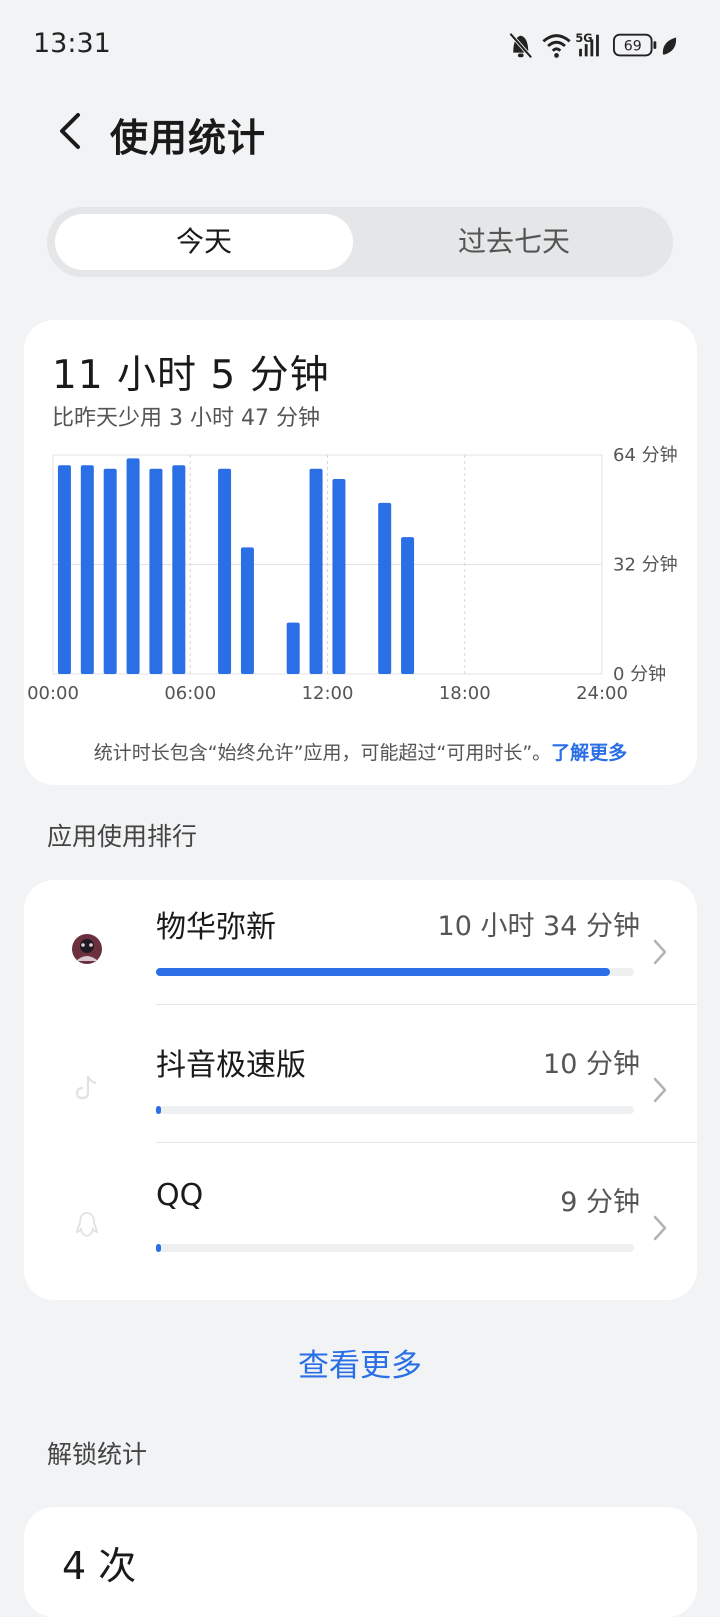  What do you see at coordinates (216, 927) in the screenshot?
I see `app-name: 物华弥新` at bounding box center [216, 927].